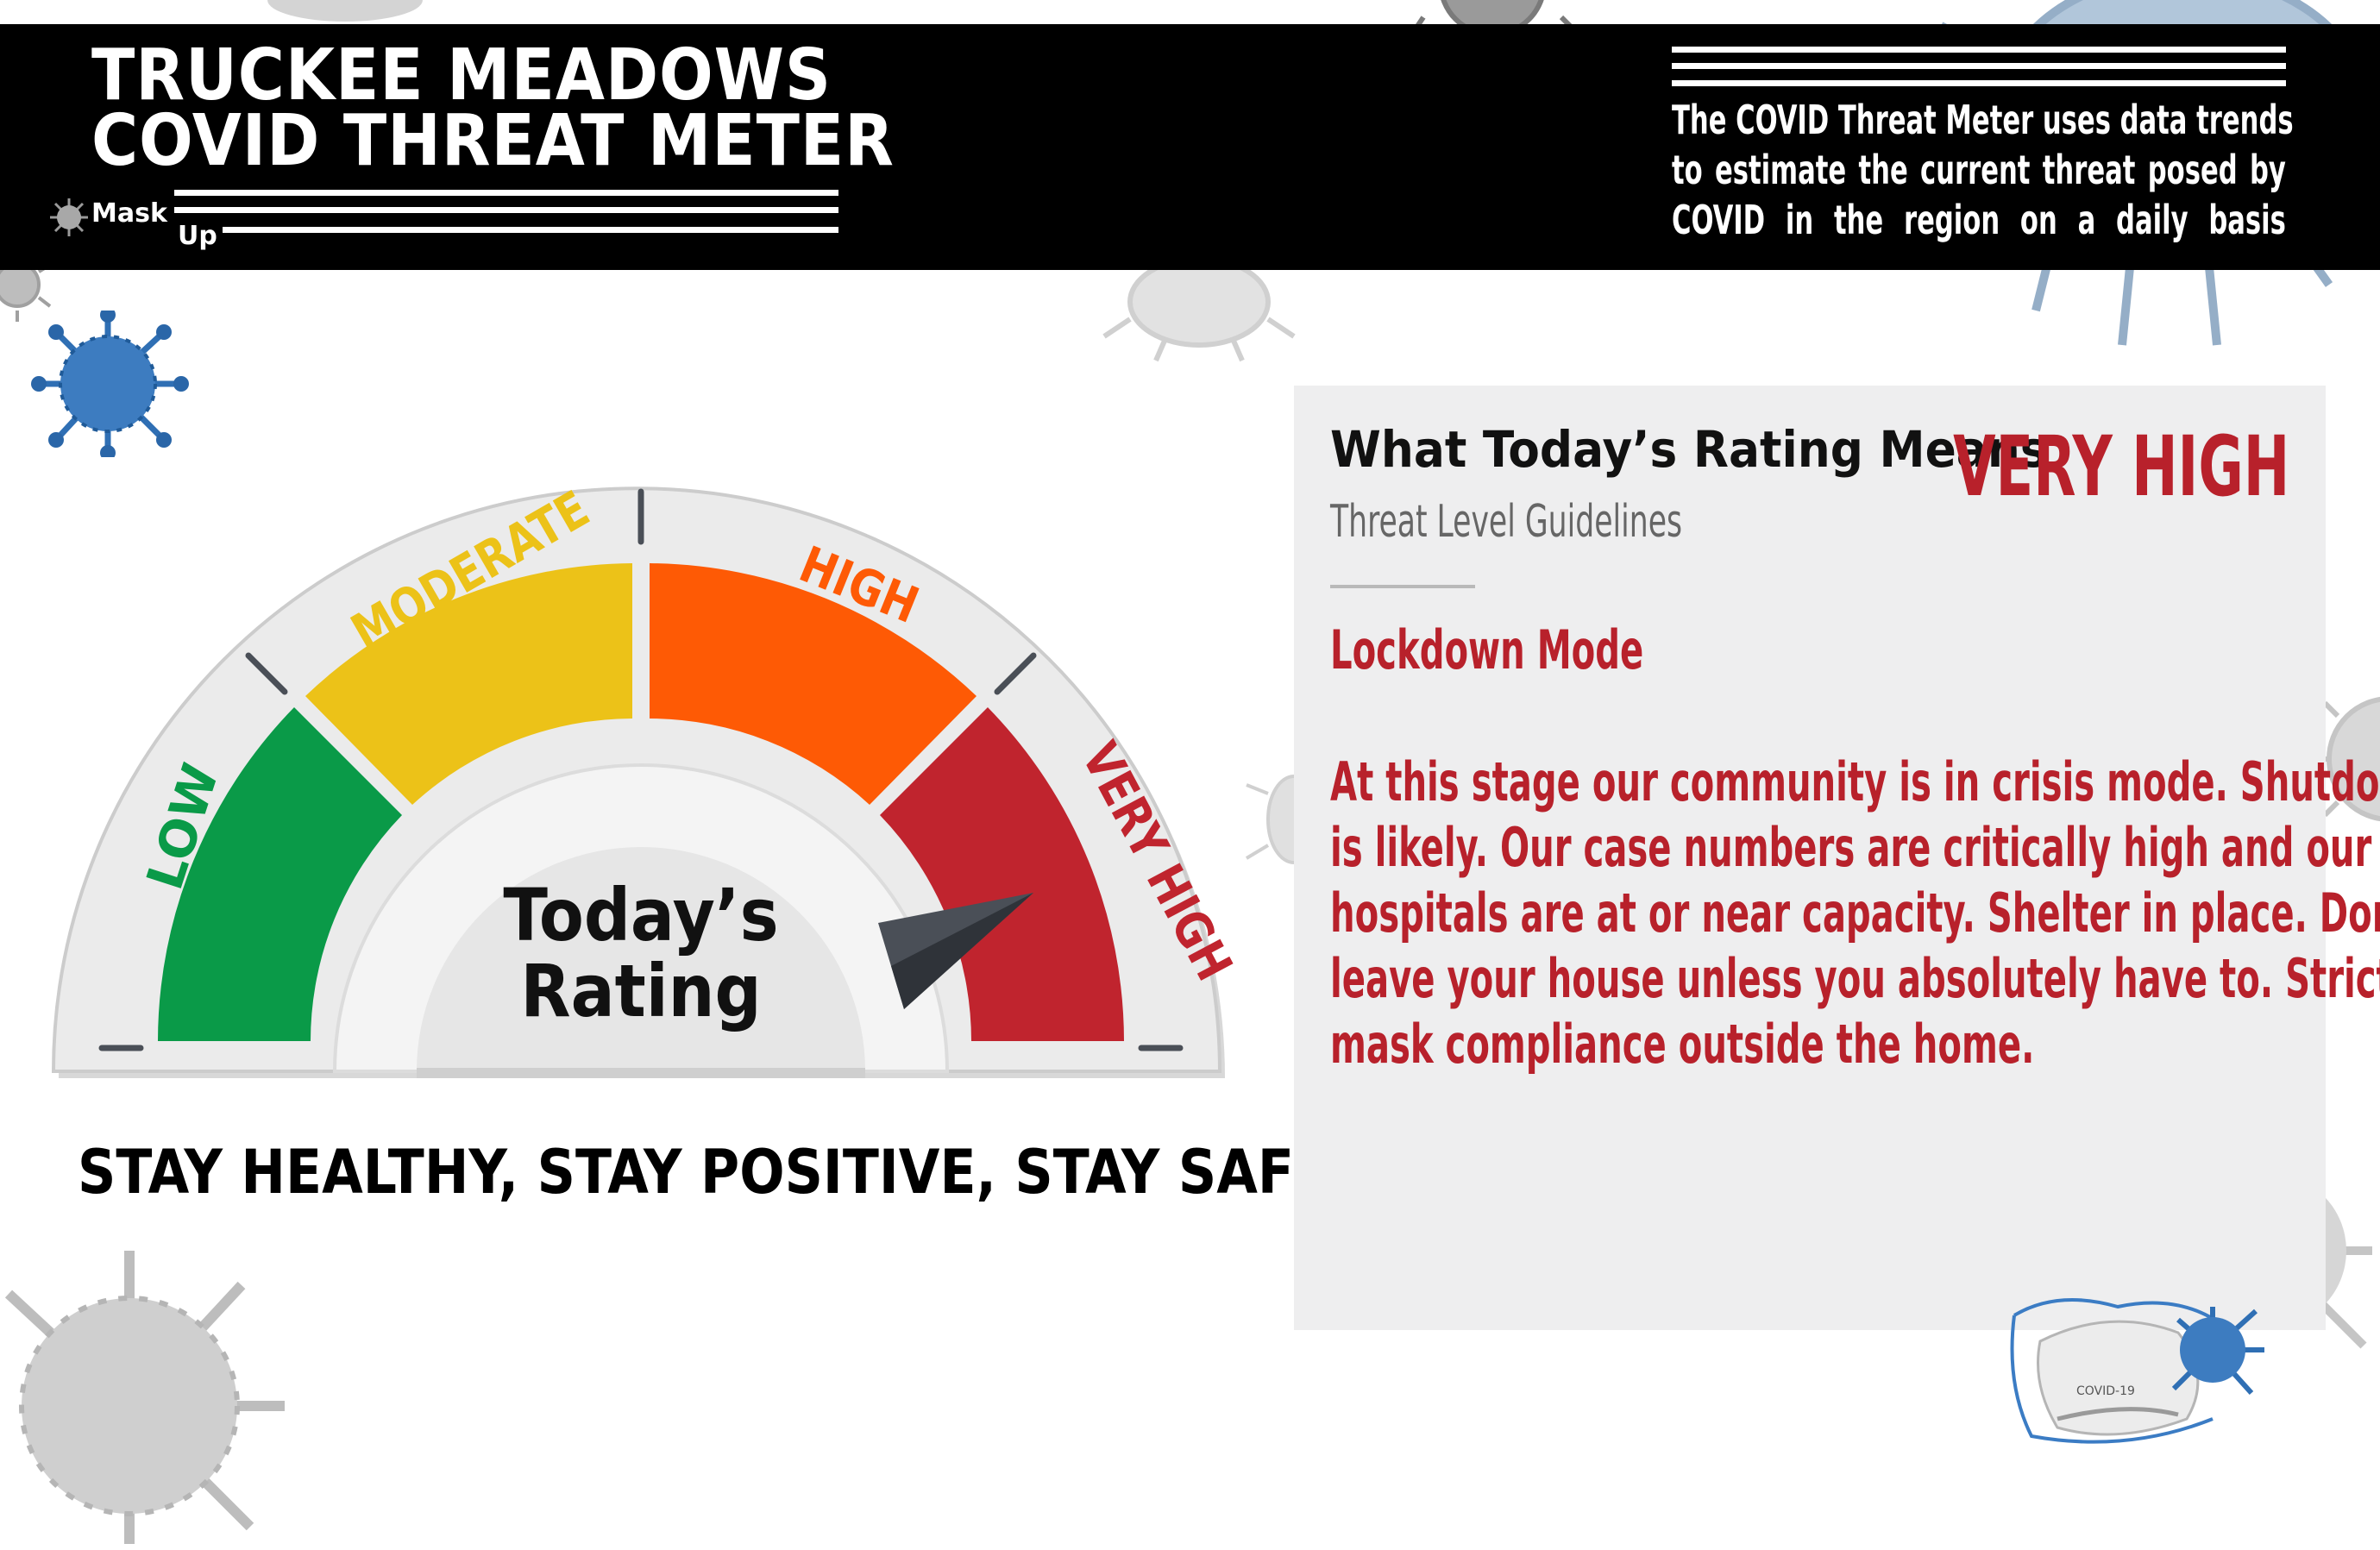 Image resolution: width=2380 pixels, height=1550 pixels. What do you see at coordinates (493, 141) in the screenshot?
I see `page-title-line-2: COVID THREAT METER` at bounding box center [493, 141].